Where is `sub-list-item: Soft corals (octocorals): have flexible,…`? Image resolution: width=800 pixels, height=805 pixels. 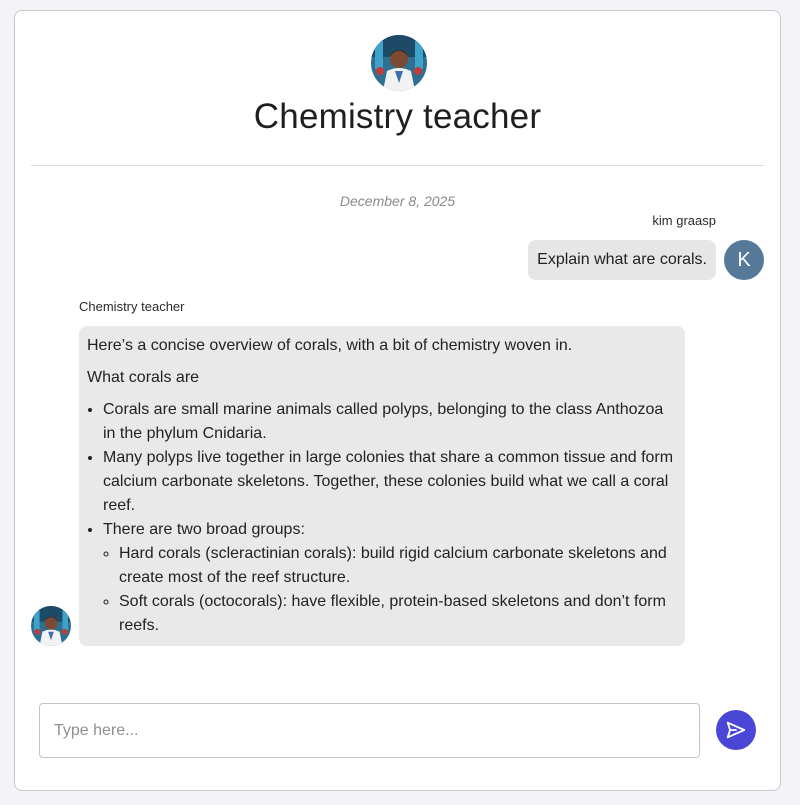 sub-list-item: Soft corals (octocorals): have flexible,… is located at coordinates (398, 614).